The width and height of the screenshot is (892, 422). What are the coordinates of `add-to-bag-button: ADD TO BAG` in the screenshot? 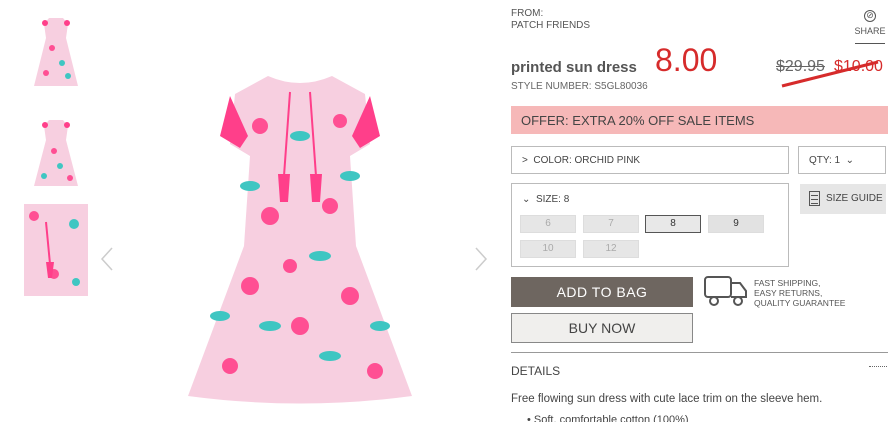 It's located at (602, 292).